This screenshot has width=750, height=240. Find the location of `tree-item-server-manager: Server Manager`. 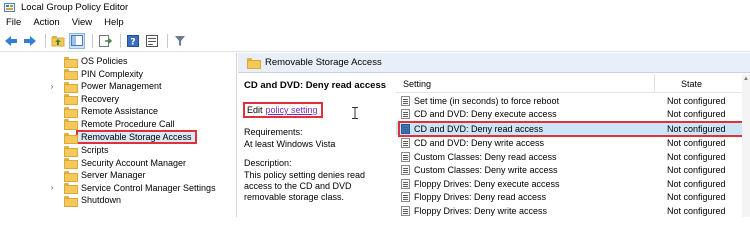

tree-item-server-manager: Server Manager is located at coordinates (73, 175).